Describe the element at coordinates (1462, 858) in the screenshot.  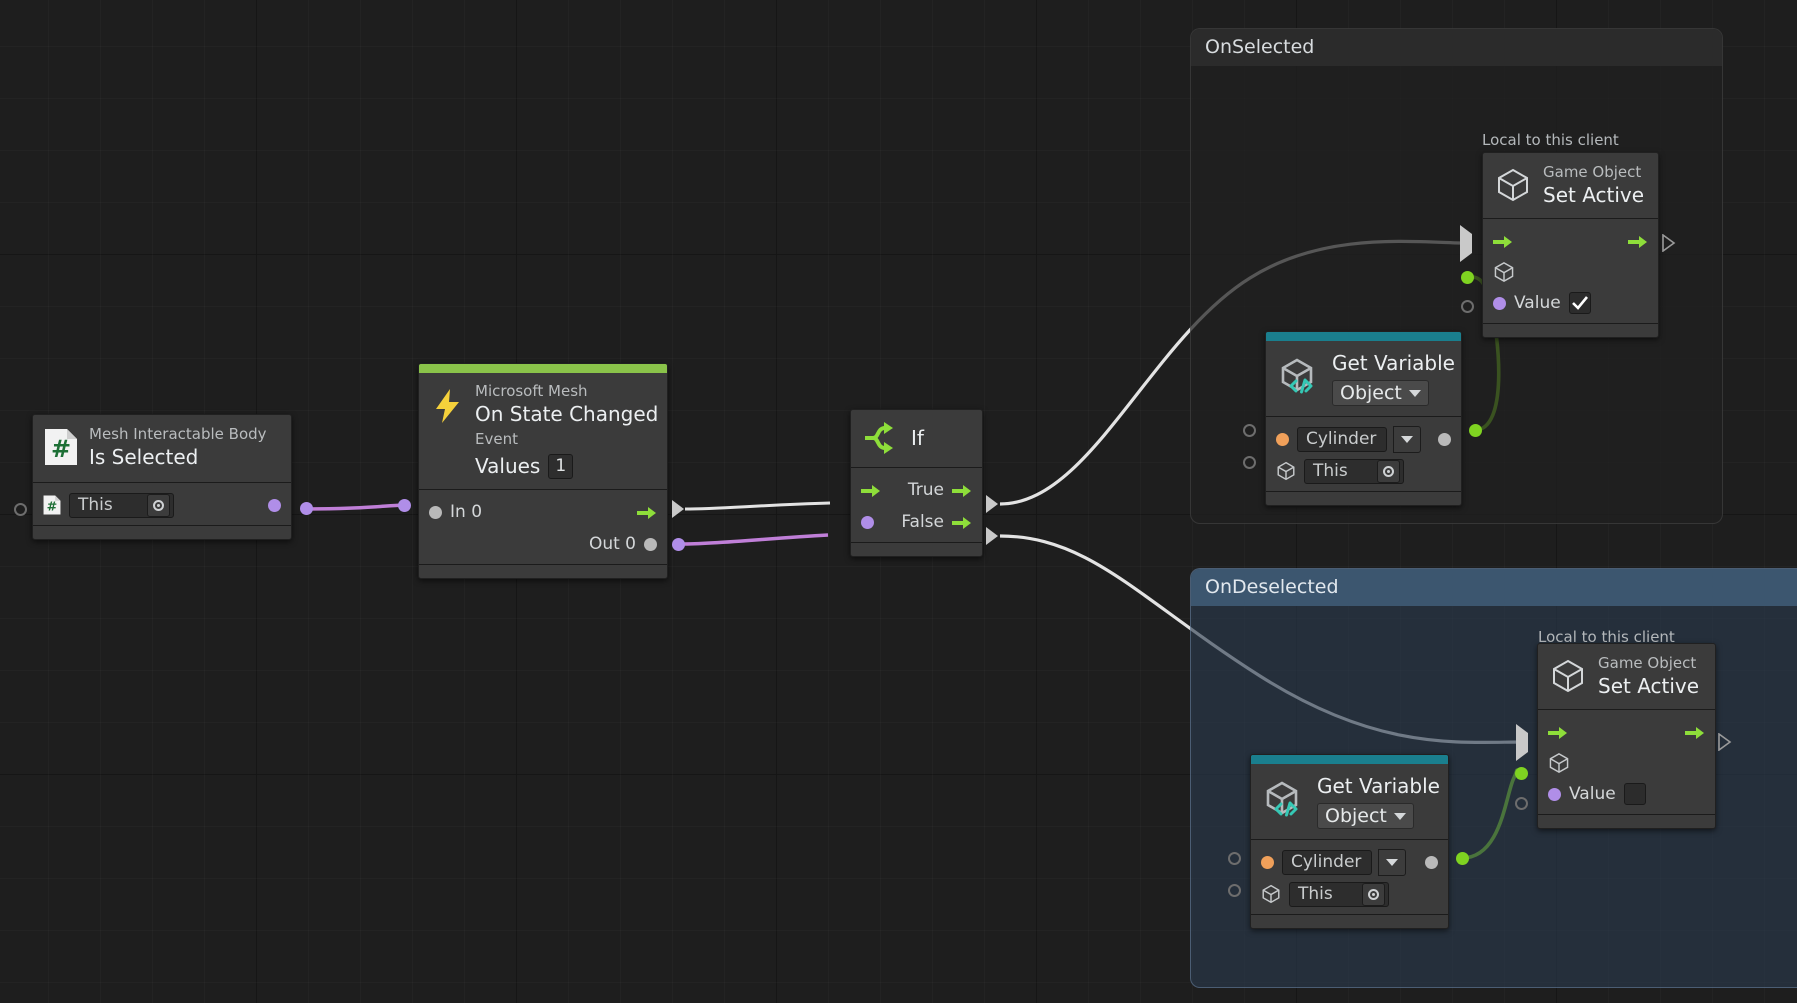
I see `port-marker-output-getvar-deselected` at that location.